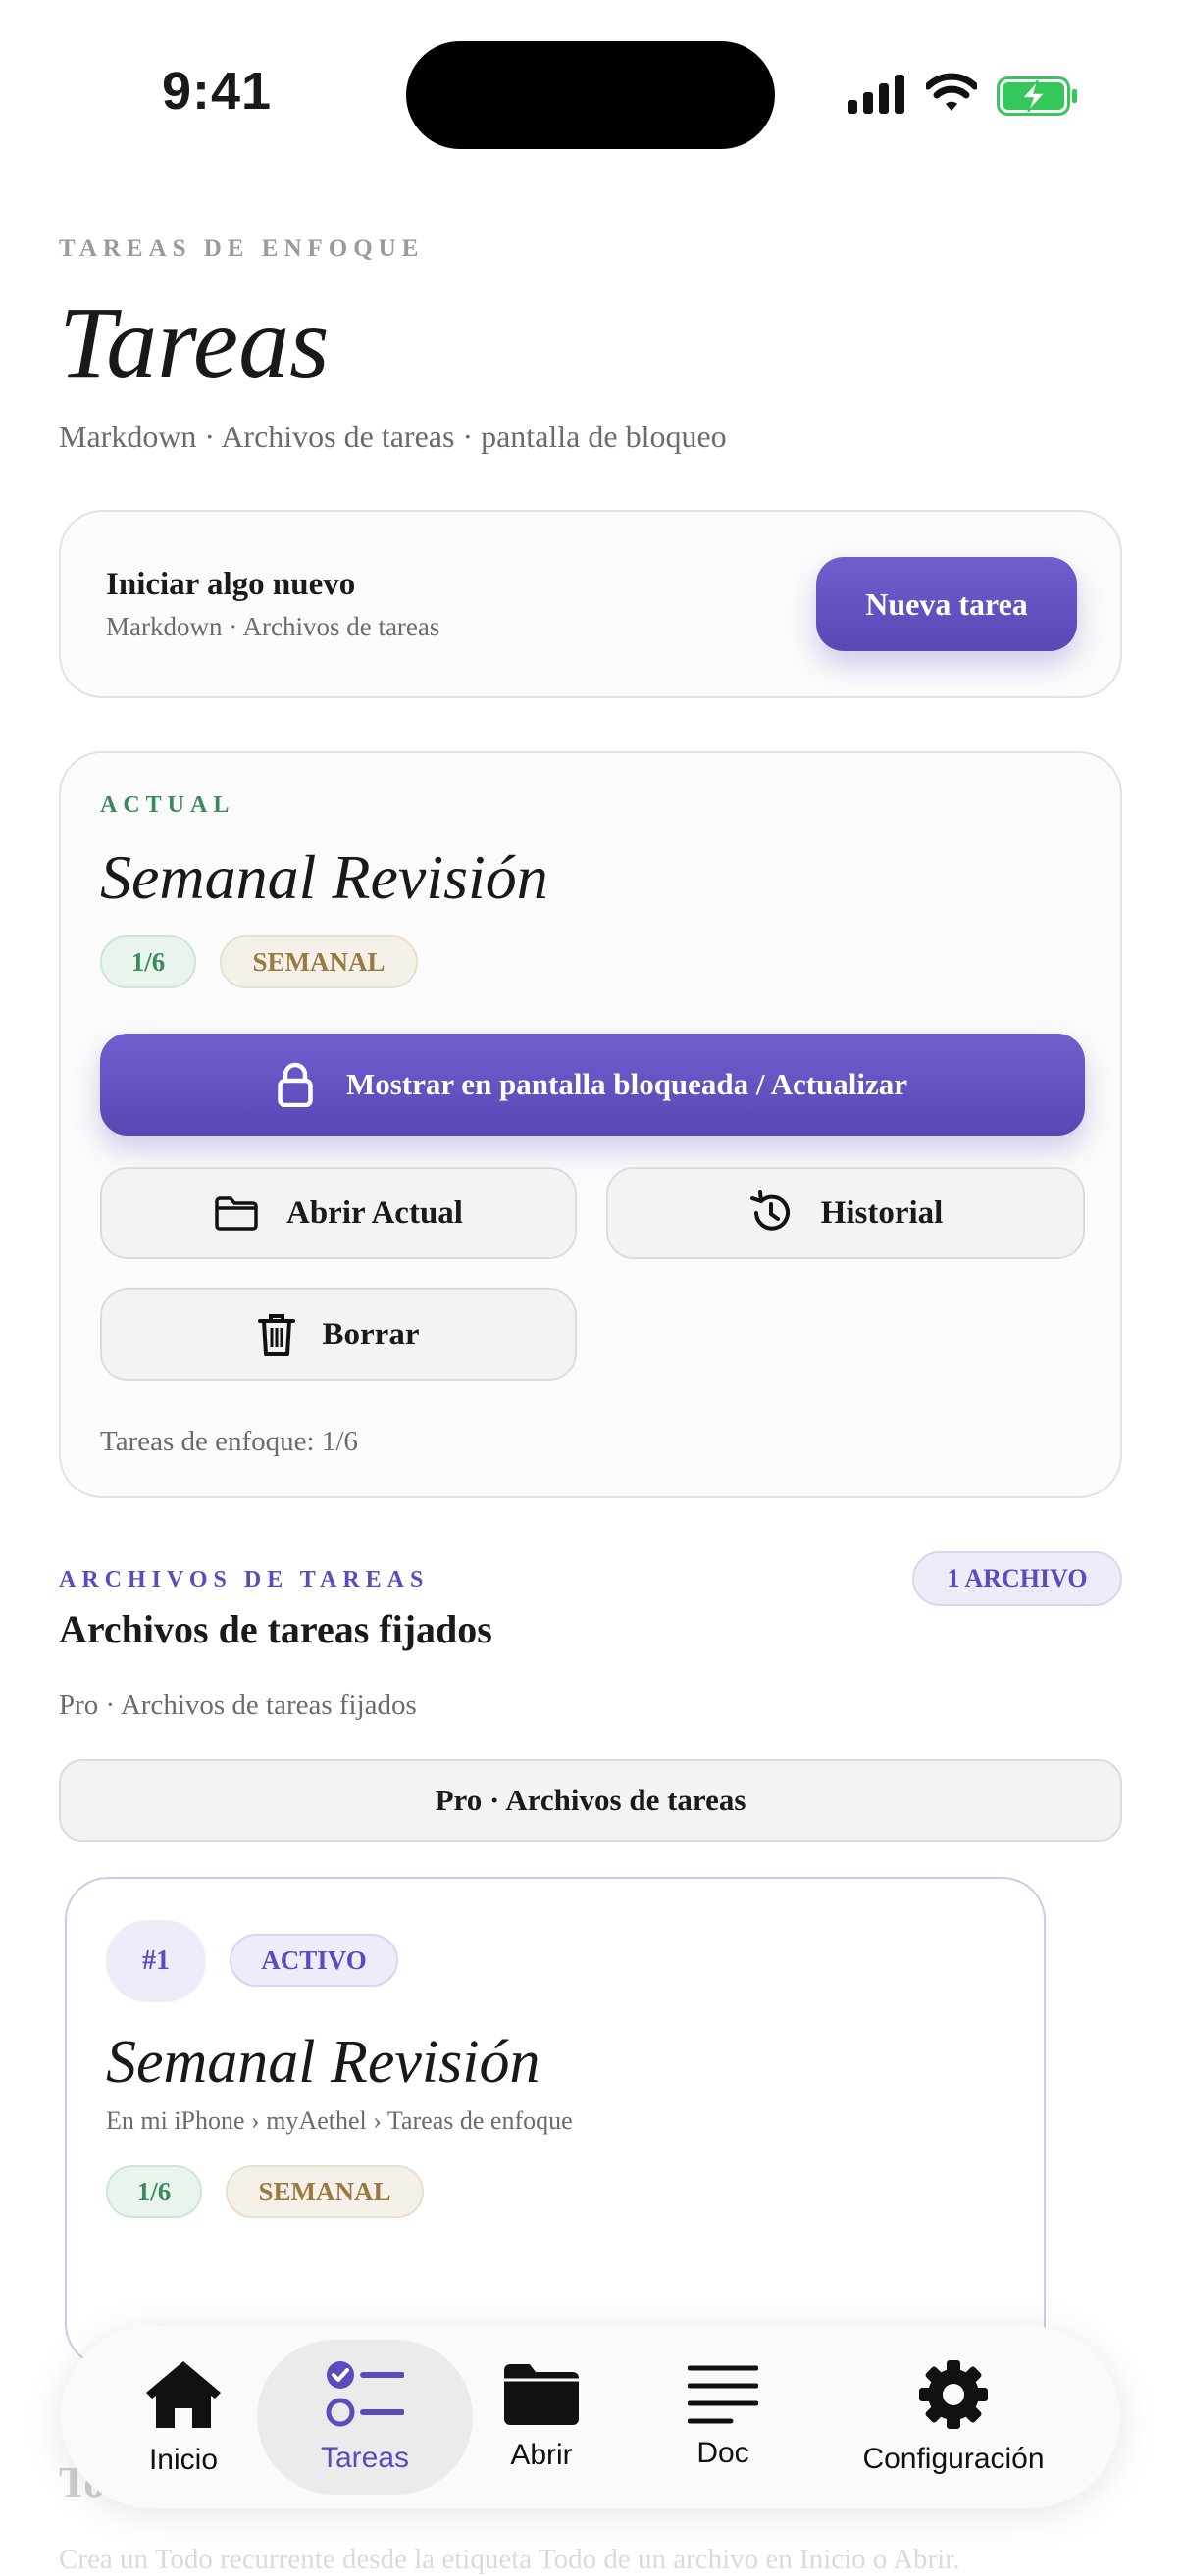  I want to click on tab-doc: Doc, so click(723, 2417).